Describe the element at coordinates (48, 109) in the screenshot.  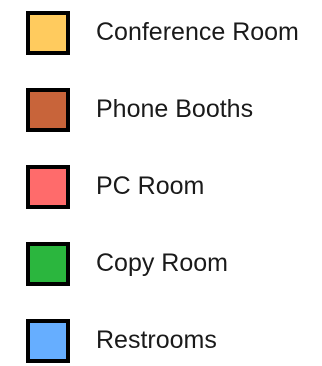
I see `phone-booths-swatch` at that location.